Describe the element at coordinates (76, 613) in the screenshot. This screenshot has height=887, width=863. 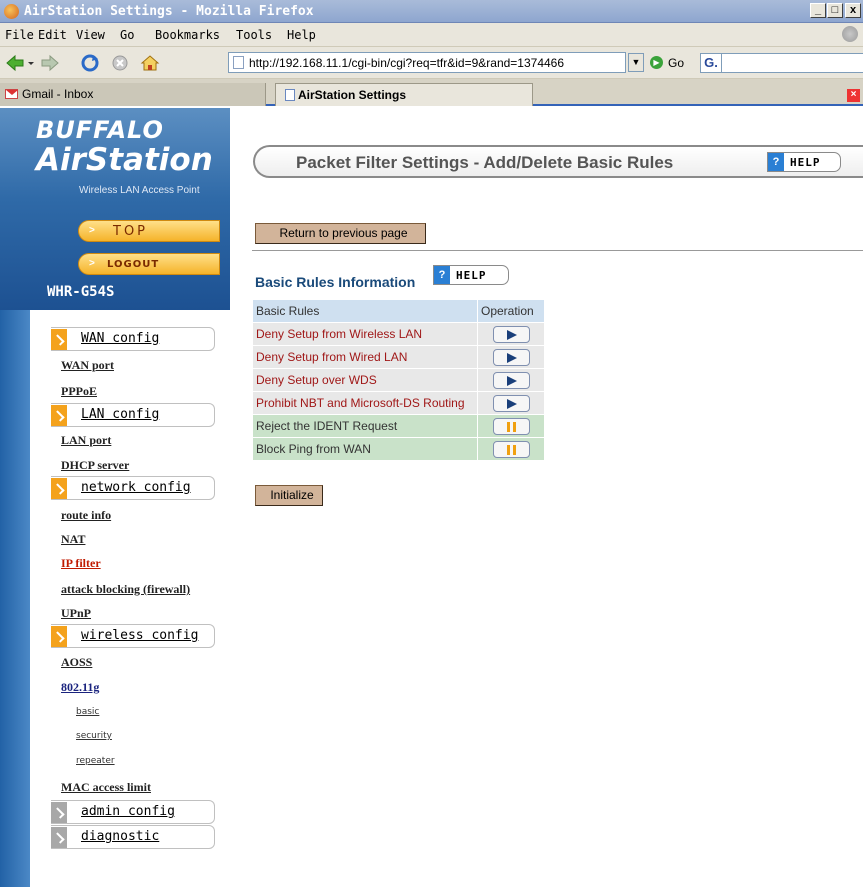
I see `sidebar-item-upnp: UPnP` at that location.